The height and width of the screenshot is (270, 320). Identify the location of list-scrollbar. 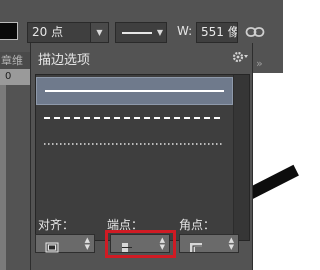
(241, 157).